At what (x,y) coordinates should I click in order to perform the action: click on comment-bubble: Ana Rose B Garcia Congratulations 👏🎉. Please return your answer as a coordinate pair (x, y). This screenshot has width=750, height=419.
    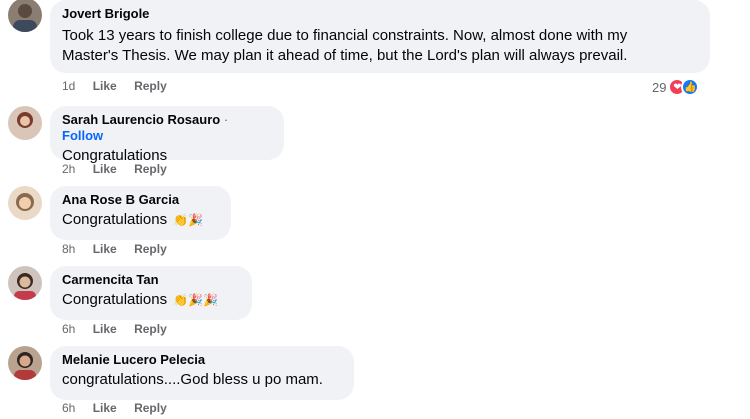
    Looking at the image, I should click on (140, 213).